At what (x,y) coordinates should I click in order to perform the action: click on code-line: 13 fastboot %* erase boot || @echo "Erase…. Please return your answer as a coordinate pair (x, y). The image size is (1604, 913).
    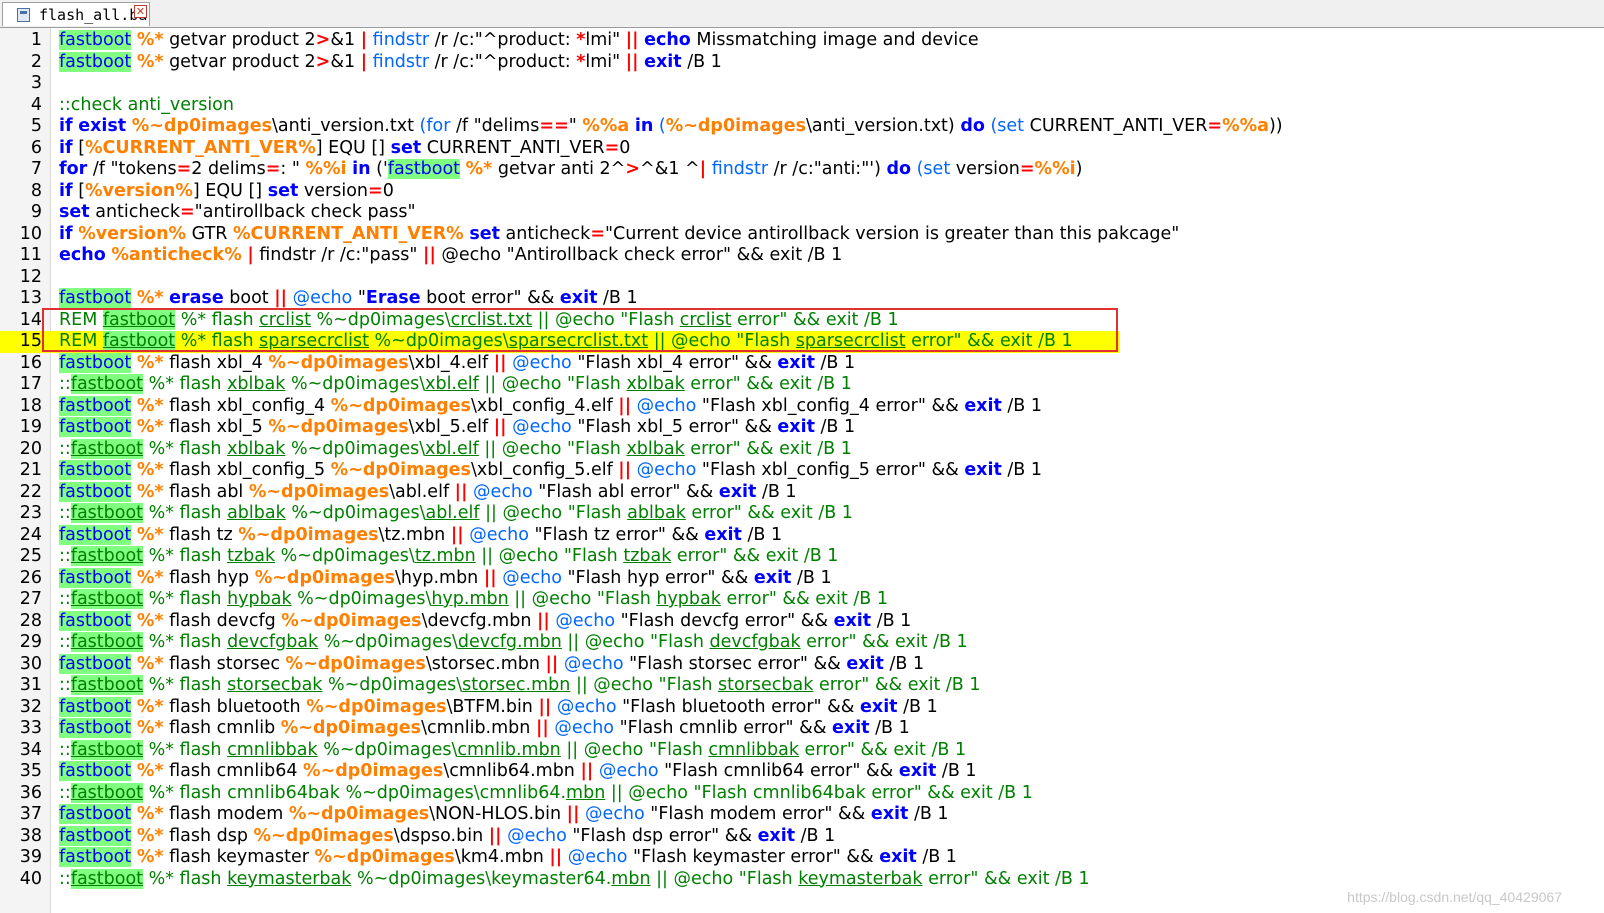
    Looking at the image, I should click on (802, 299).